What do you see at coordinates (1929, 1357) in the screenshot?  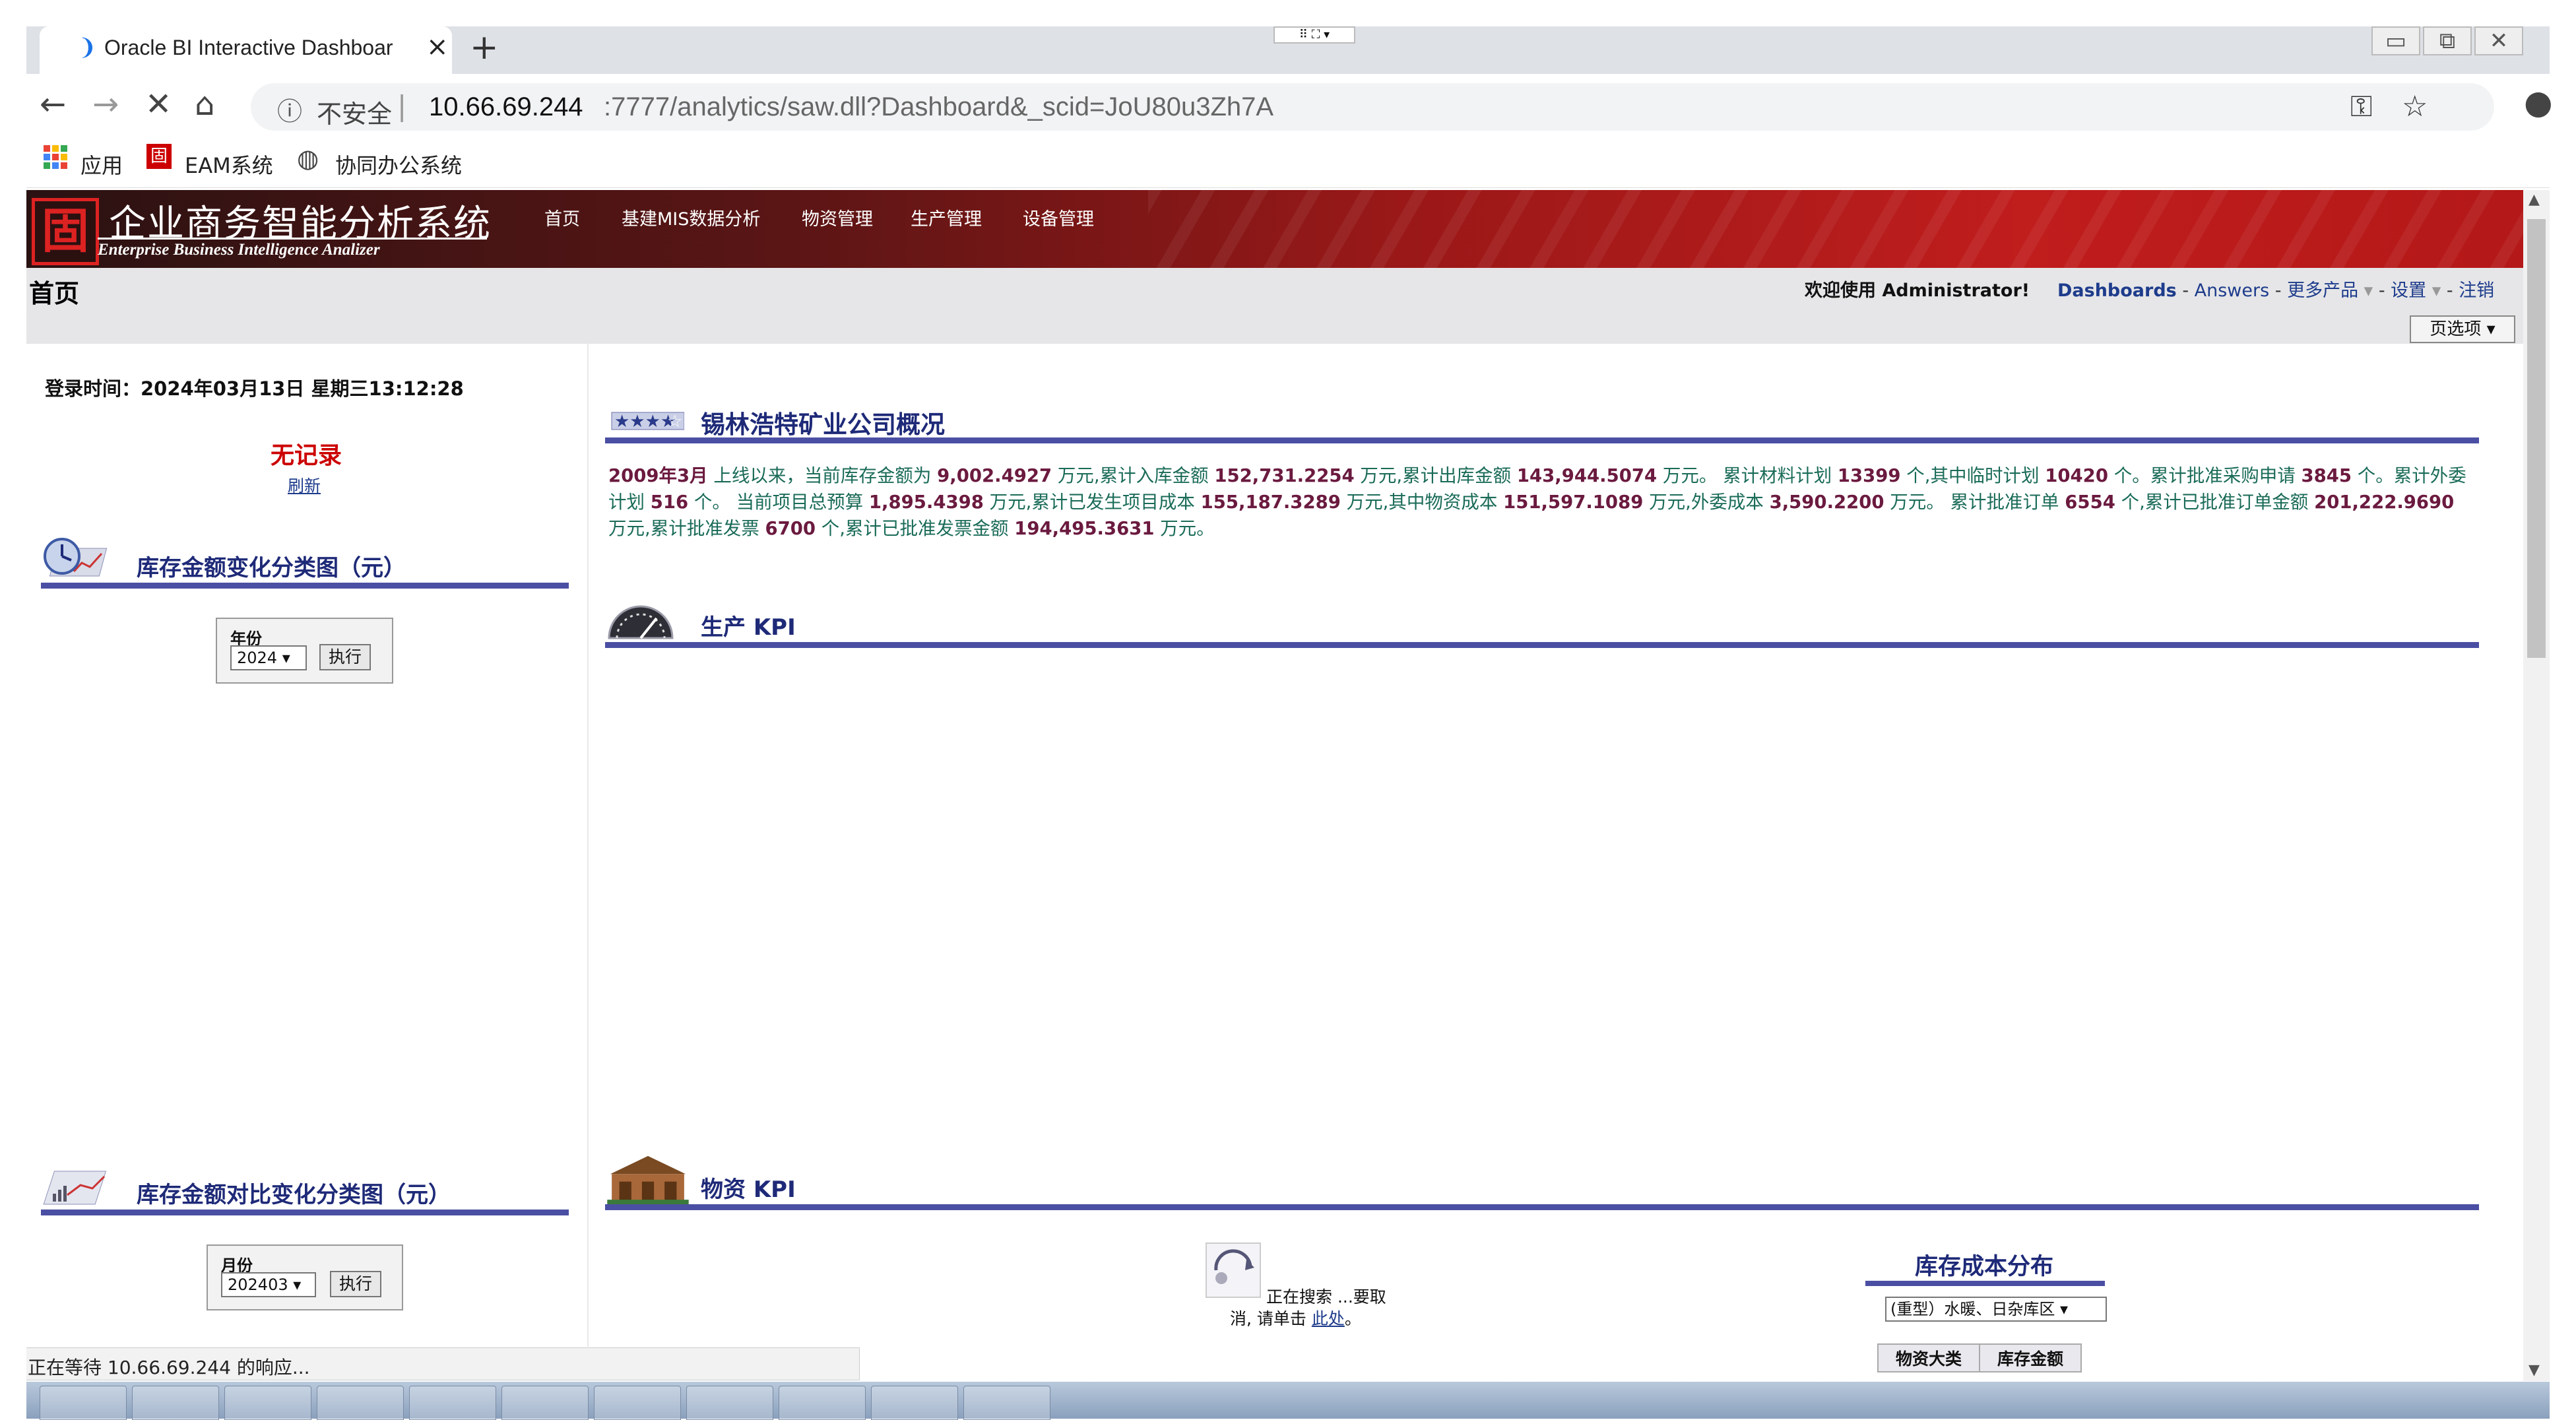 I see `table-header-category: 物资大类` at bounding box center [1929, 1357].